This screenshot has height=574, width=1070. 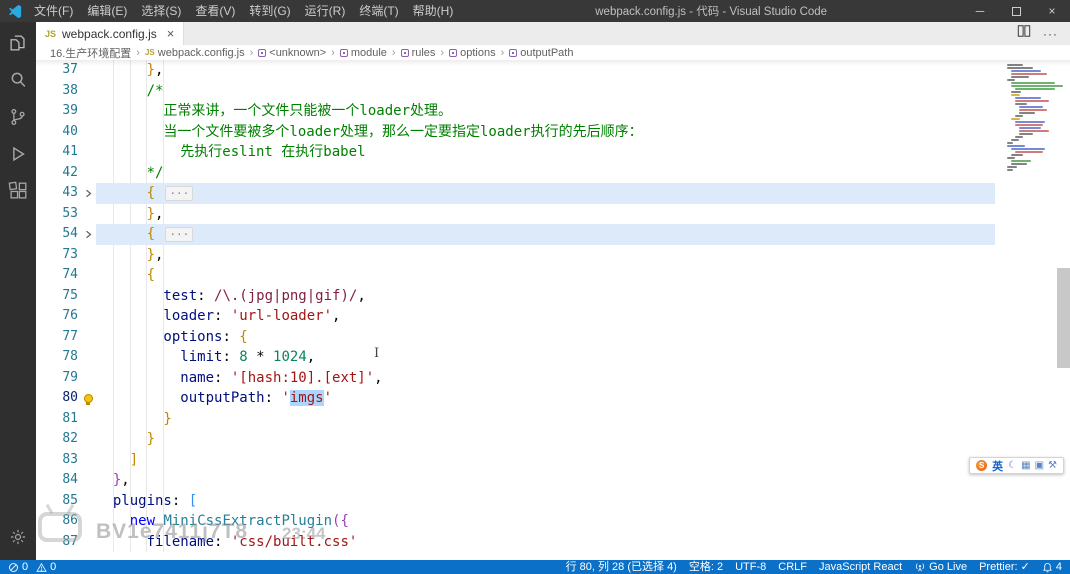 What do you see at coordinates (58, 542) in the screenshot?
I see `line-number: 87` at bounding box center [58, 542].